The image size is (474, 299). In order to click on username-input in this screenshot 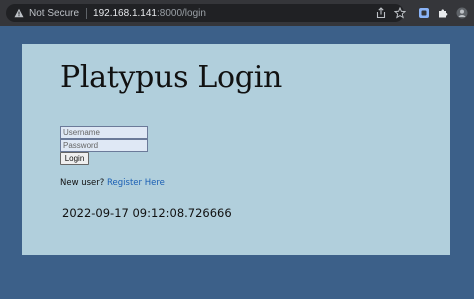, I will do `click(104, 132)`.